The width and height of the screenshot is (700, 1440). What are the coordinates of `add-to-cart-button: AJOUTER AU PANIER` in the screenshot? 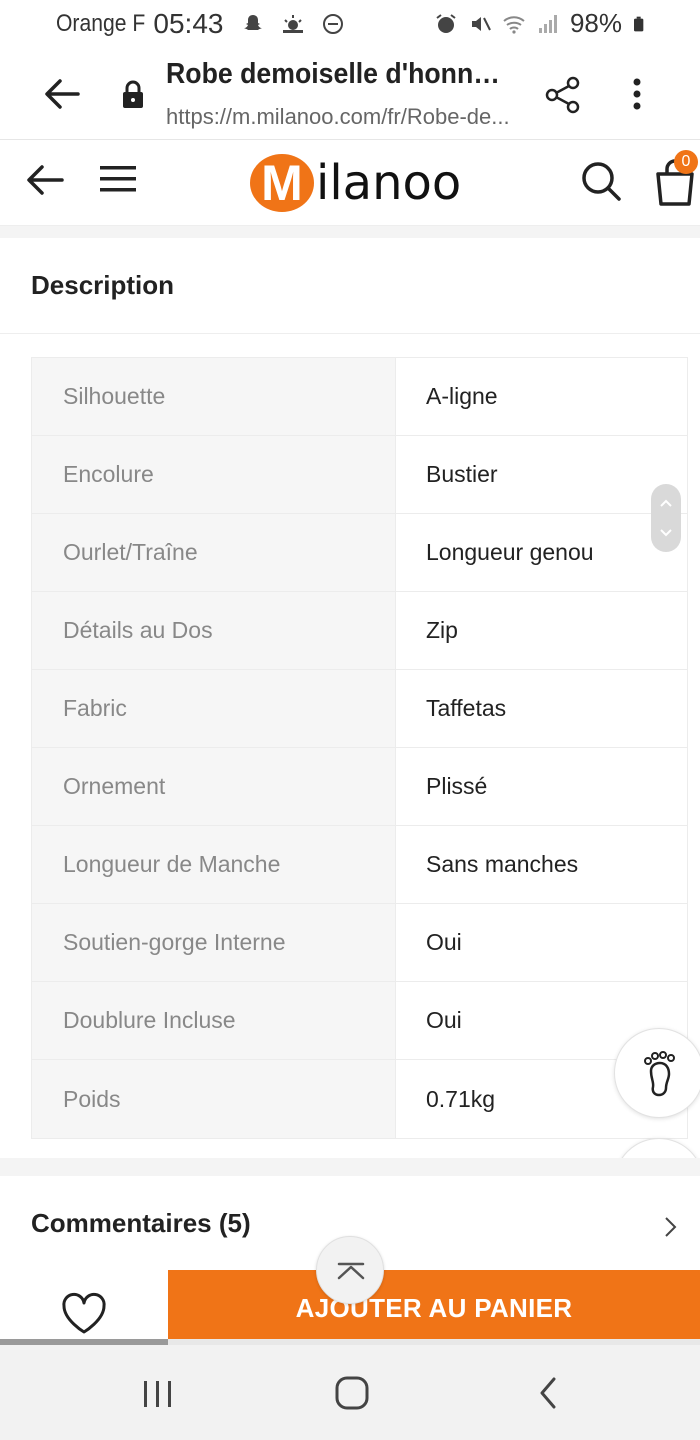 It's located at (434, 1308).